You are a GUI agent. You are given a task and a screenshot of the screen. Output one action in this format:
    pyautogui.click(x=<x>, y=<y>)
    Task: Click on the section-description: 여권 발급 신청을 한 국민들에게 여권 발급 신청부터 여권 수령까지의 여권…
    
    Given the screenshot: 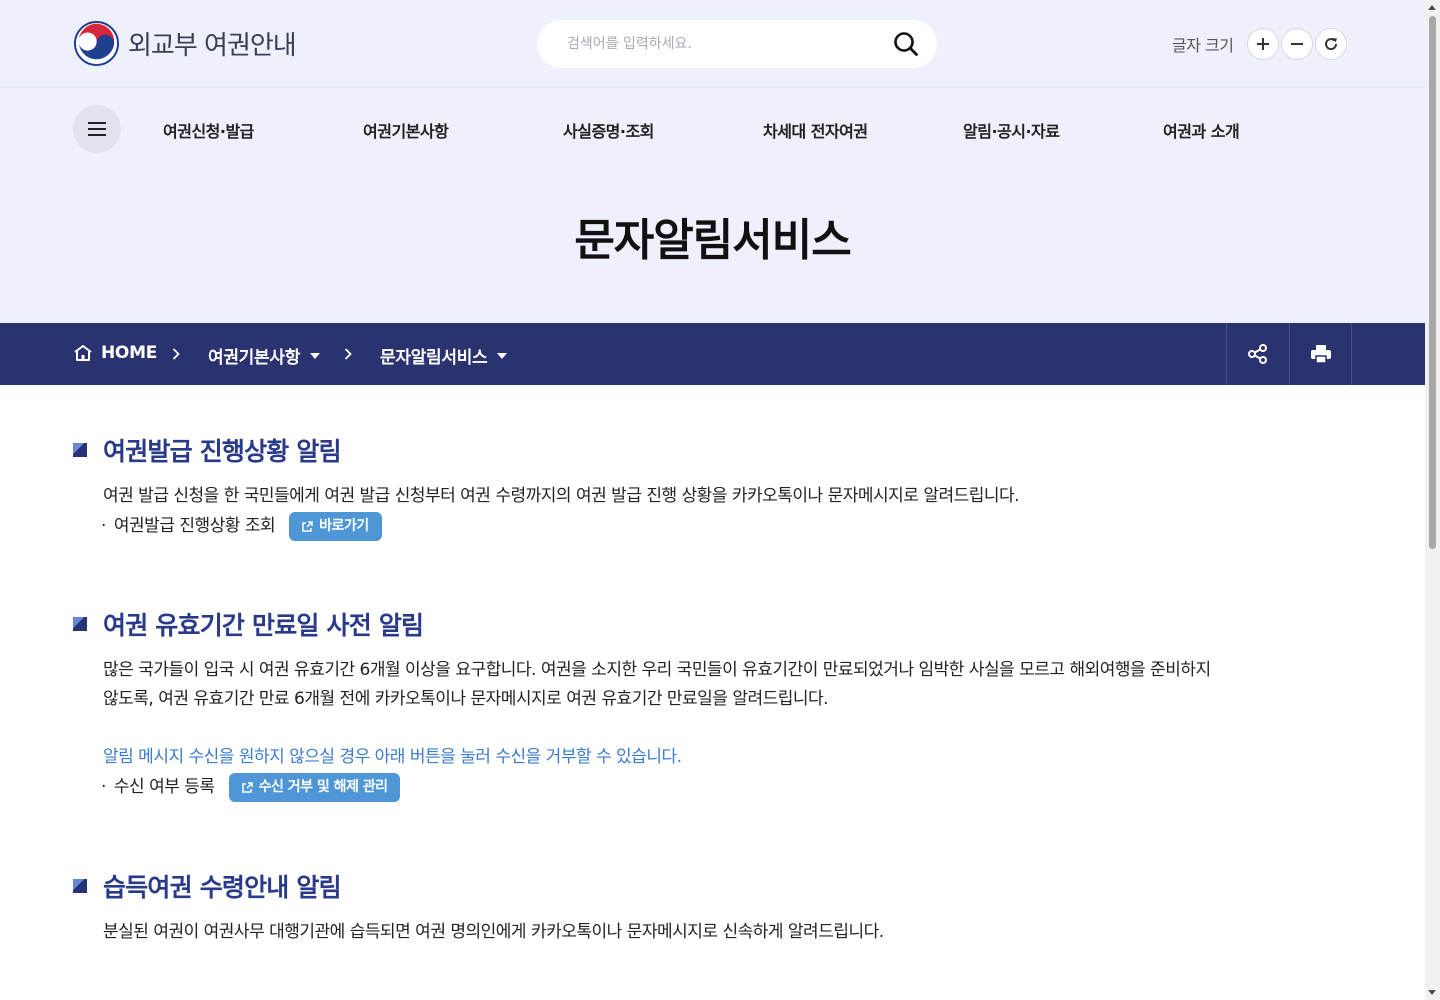 What is the action you would take?
    pyautogui.click(x=561, y=496)
    